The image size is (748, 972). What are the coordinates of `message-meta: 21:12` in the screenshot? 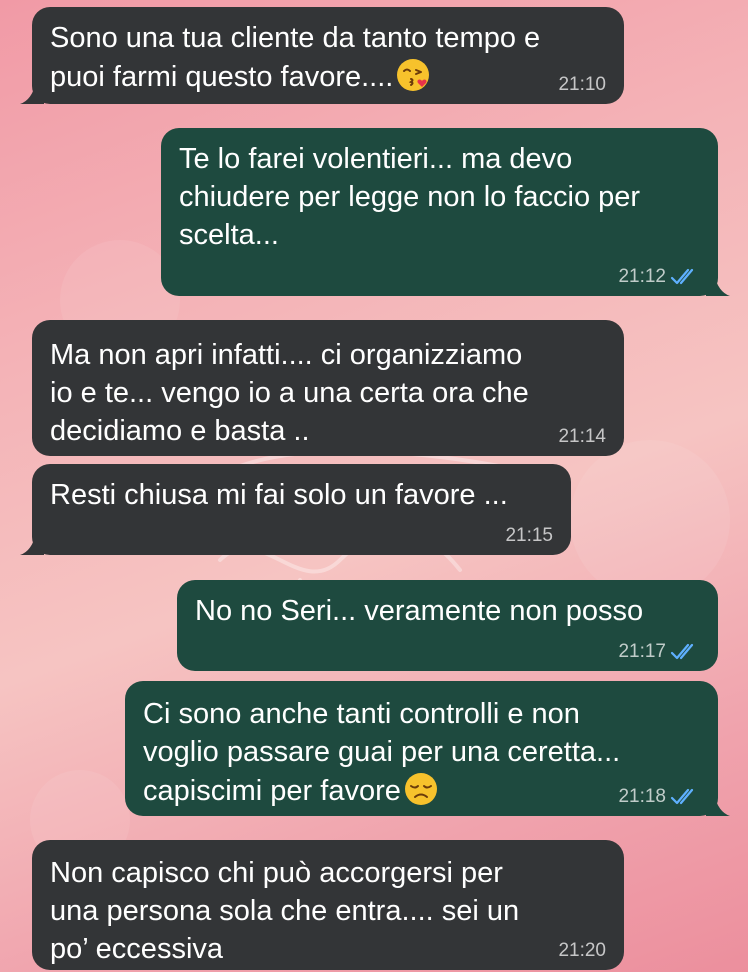 It's located at (659, 277).